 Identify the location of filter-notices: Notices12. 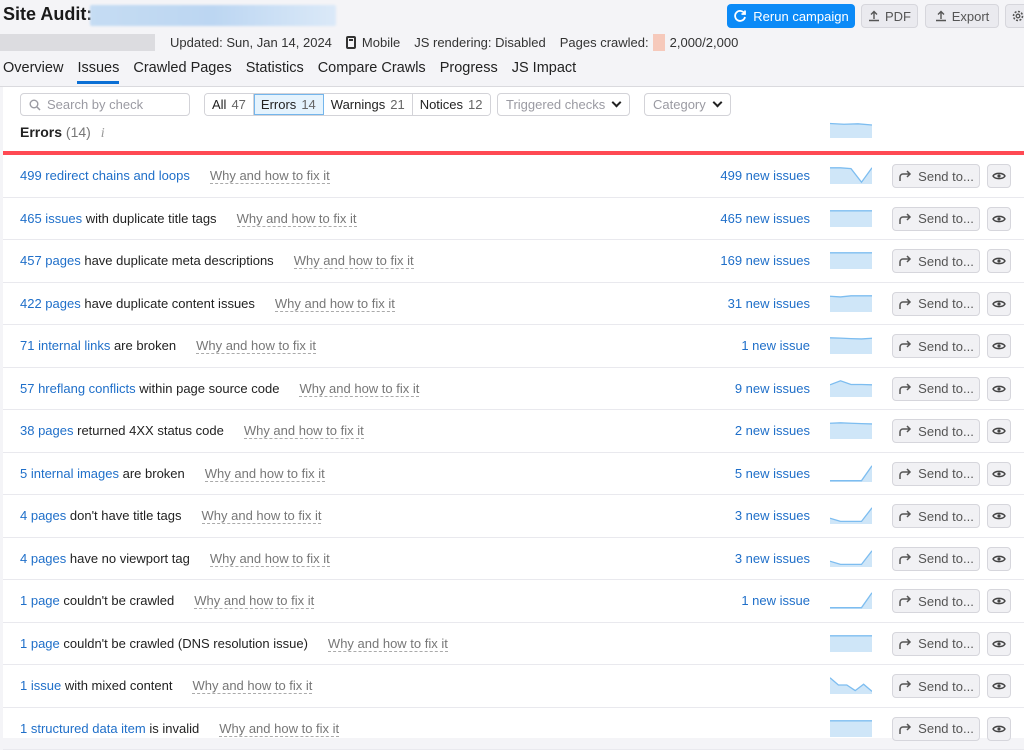
(451, 104).